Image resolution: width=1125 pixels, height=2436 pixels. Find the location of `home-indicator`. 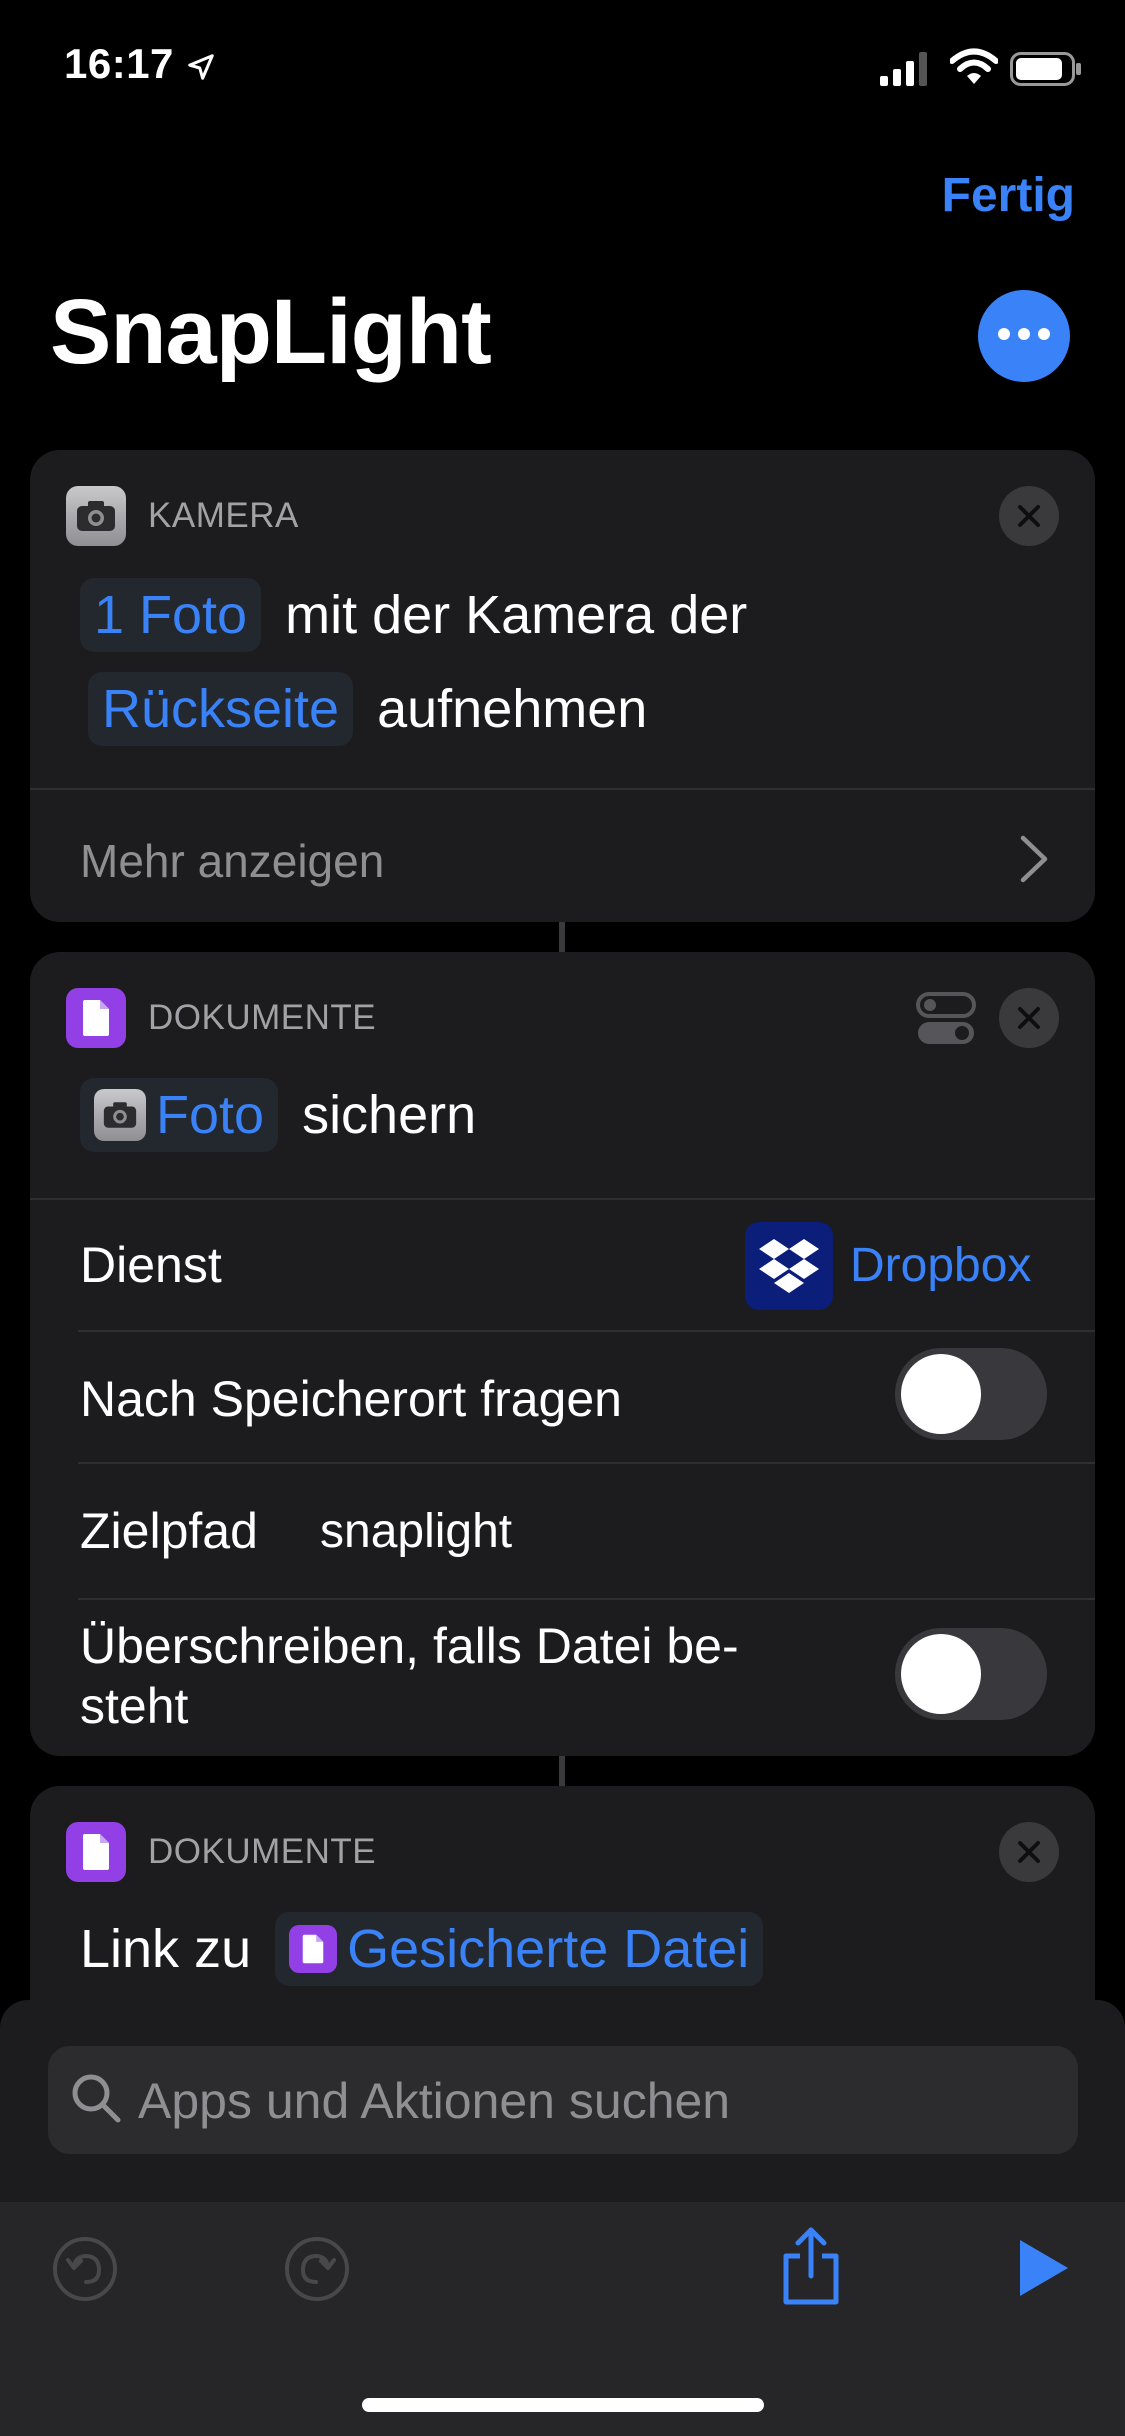

home-indicator is located at coordinates (563, 2405).